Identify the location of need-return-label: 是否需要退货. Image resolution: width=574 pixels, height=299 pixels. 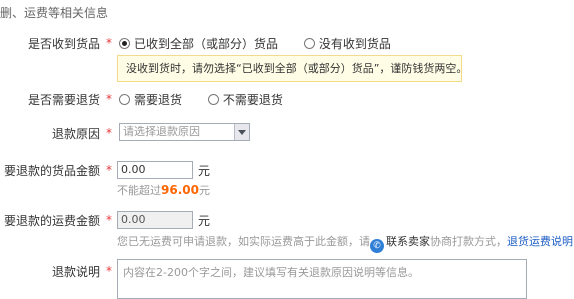
(63, 100).